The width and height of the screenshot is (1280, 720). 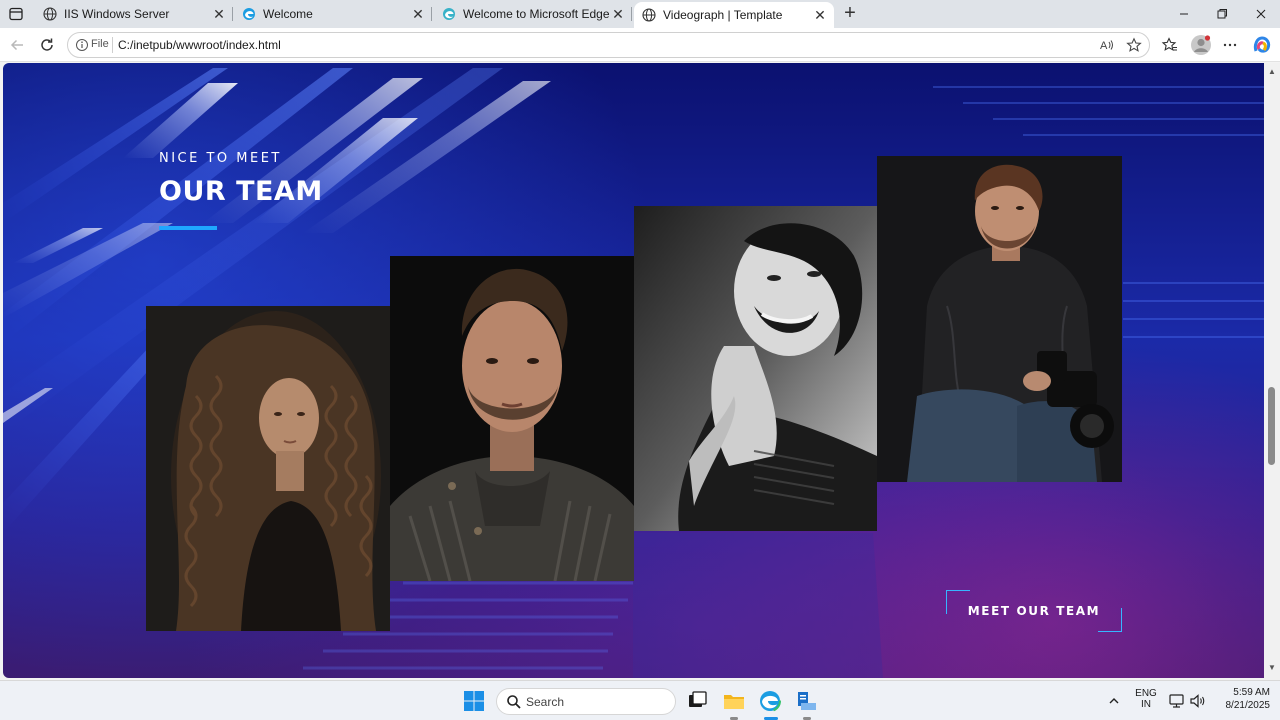 I want to click on scroll-thumb, so click(x=1271, y=426).